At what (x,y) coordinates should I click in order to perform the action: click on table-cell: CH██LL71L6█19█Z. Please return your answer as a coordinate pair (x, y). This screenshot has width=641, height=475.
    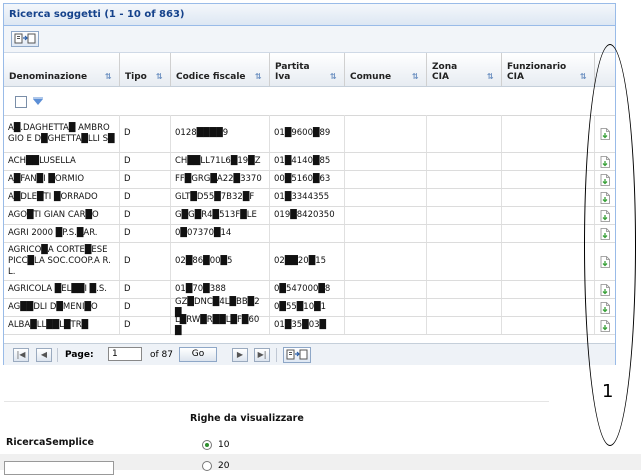
    Looking at the image, I should click on (220, 161).